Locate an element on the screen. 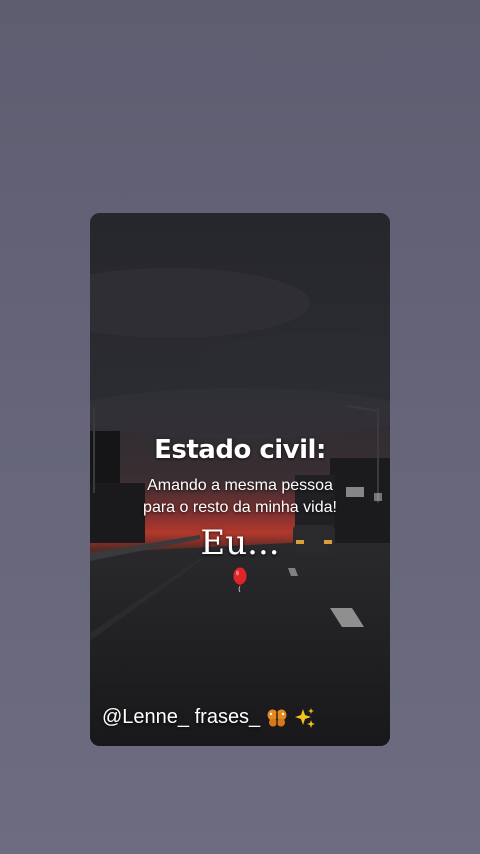  post-title: Estado civil: is located at coordinates (240, 450).